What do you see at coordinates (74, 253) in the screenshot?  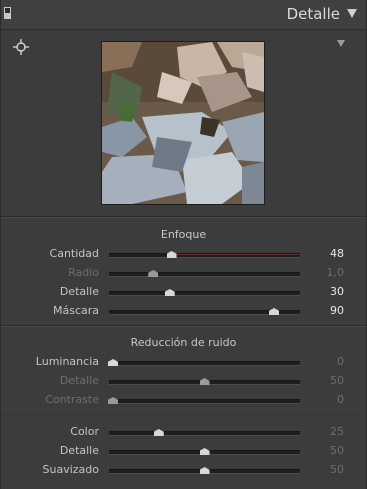 I see `sharpening-cantidad-label: Cantidad` at bounding box center [74, 253].